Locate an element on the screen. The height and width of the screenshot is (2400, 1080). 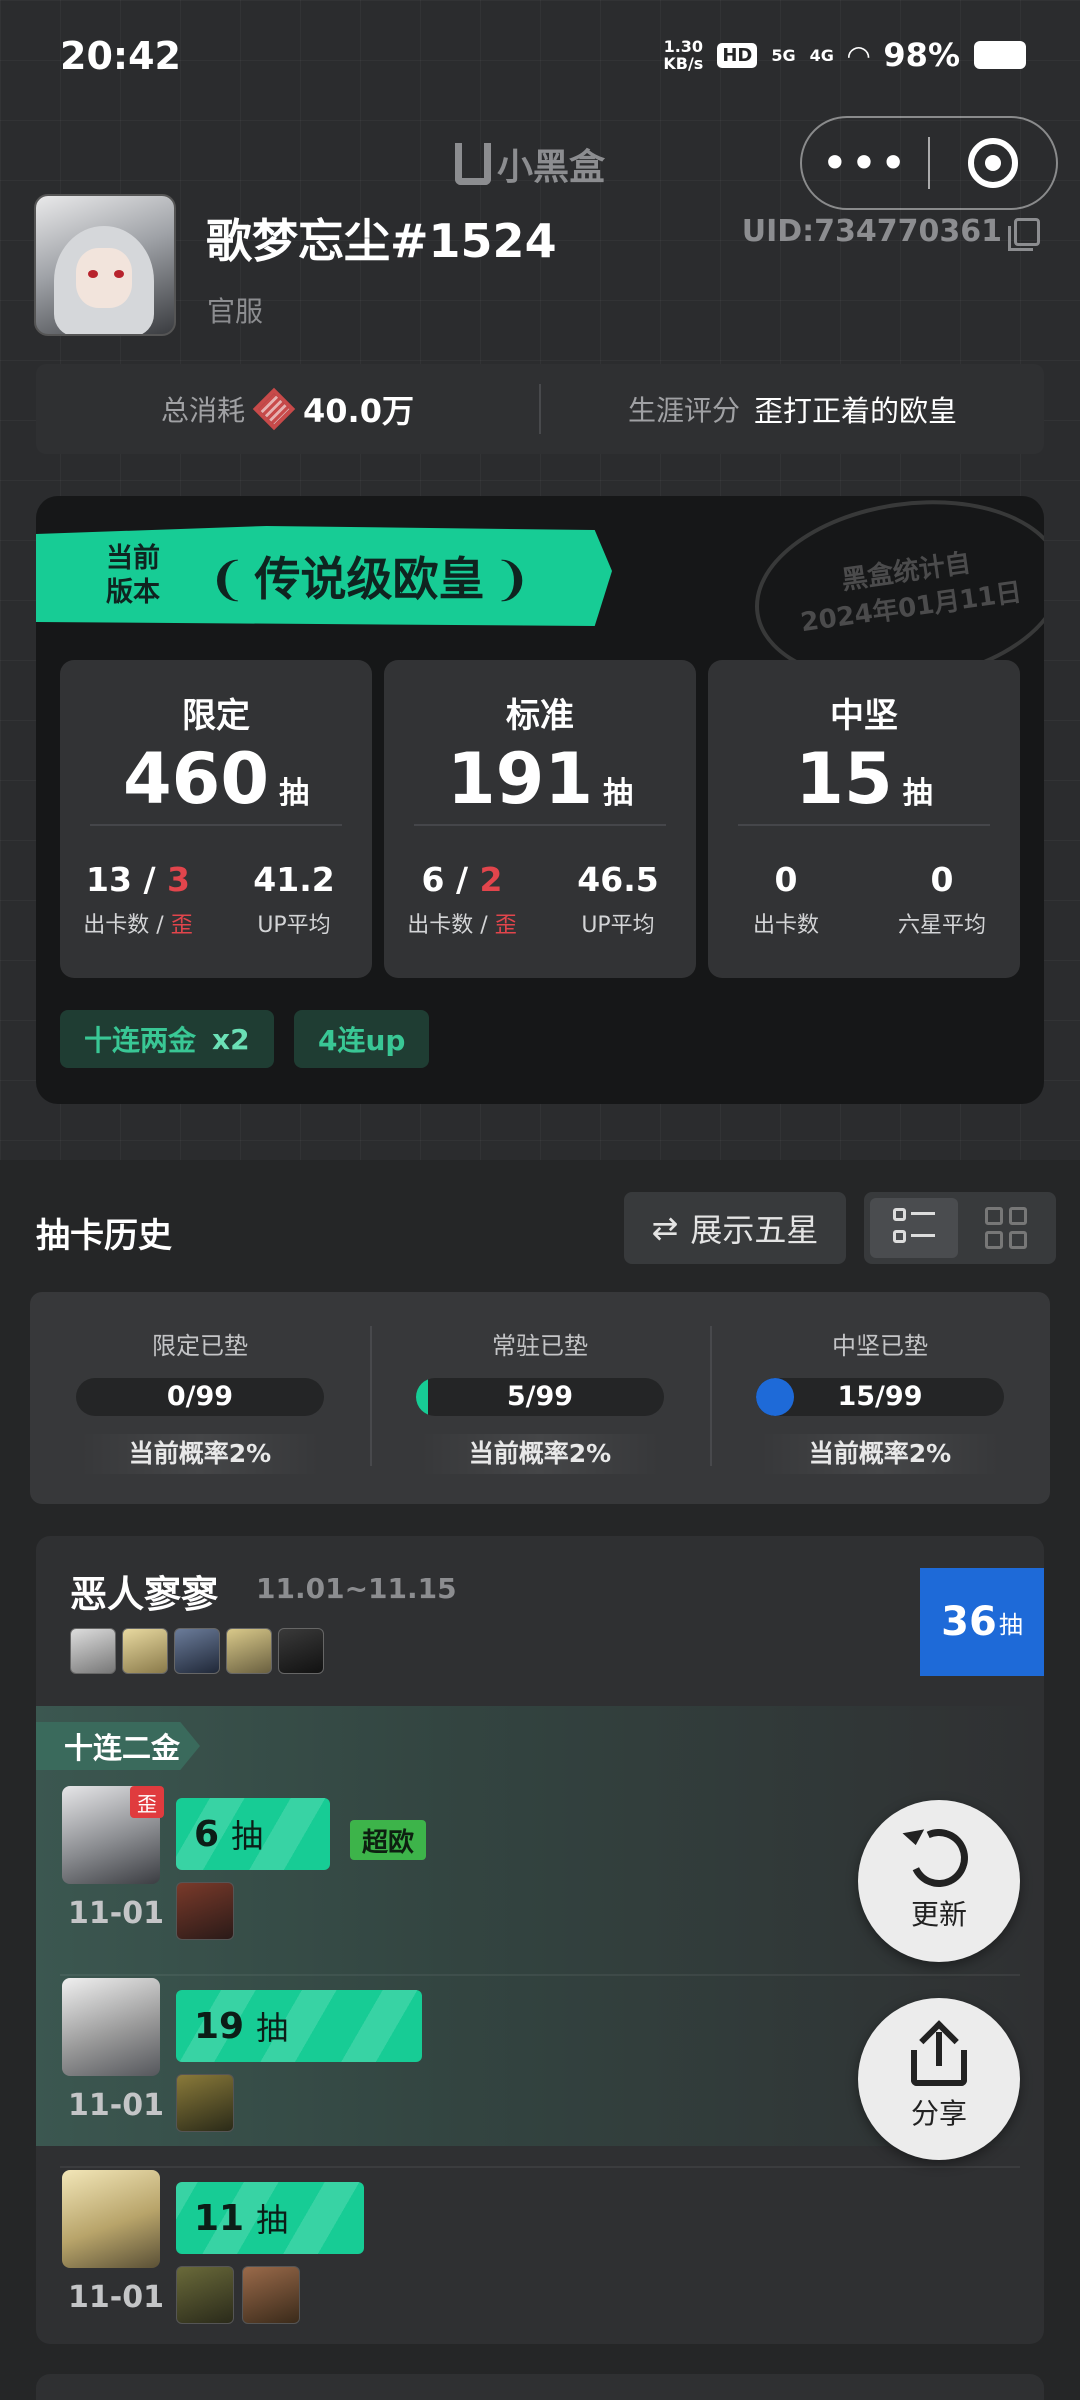
share-button: 分享 is located at coordinates (939, 2079).